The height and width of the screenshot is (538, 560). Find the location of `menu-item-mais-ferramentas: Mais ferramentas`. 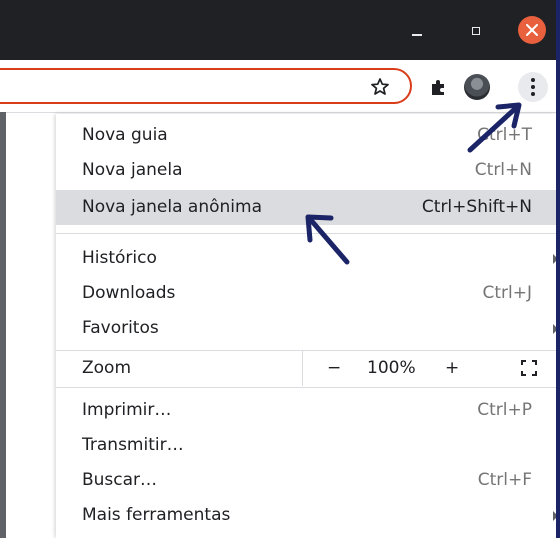

menu-item-mais-ferramentas: Mais ferramentas is located at coordinates (306, 515).